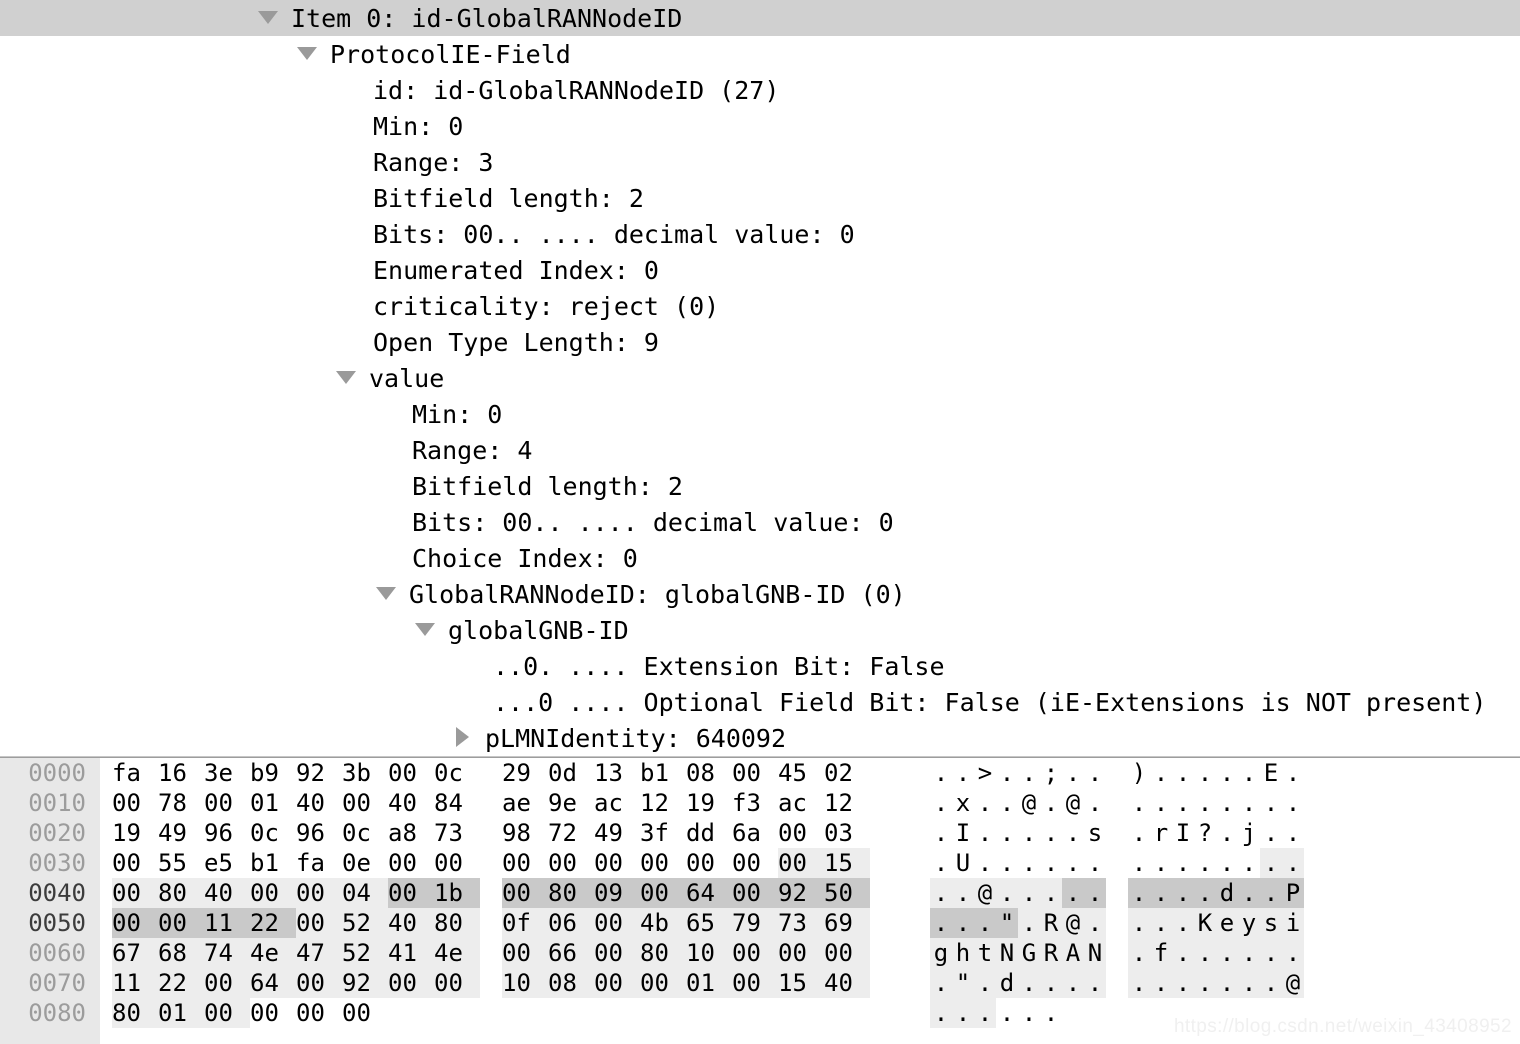 The width and height of the screenshot is (1520, 1044). Describe the element at coordinates (760, 306) in the screenshot. I see `detail-tree-row: criticality: reject (0)` at that location.